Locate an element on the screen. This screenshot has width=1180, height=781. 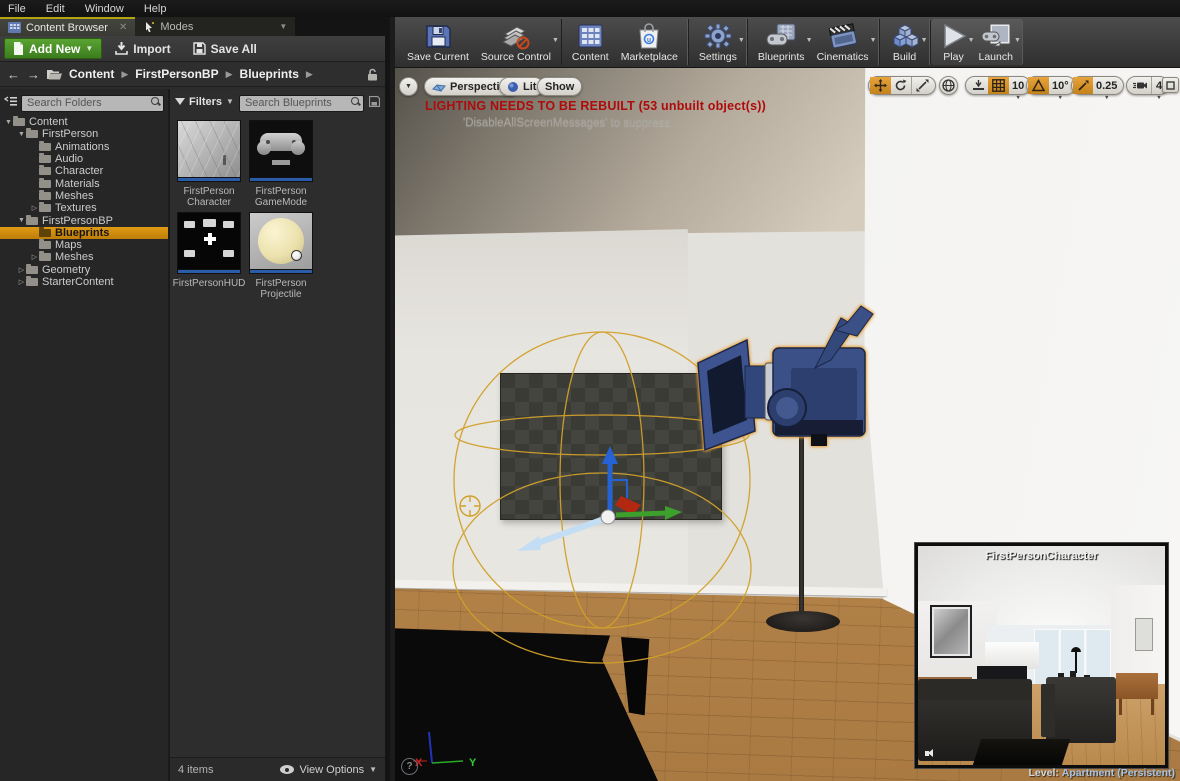
tree-item-maps: Maps is located at coordinates (84, 245).